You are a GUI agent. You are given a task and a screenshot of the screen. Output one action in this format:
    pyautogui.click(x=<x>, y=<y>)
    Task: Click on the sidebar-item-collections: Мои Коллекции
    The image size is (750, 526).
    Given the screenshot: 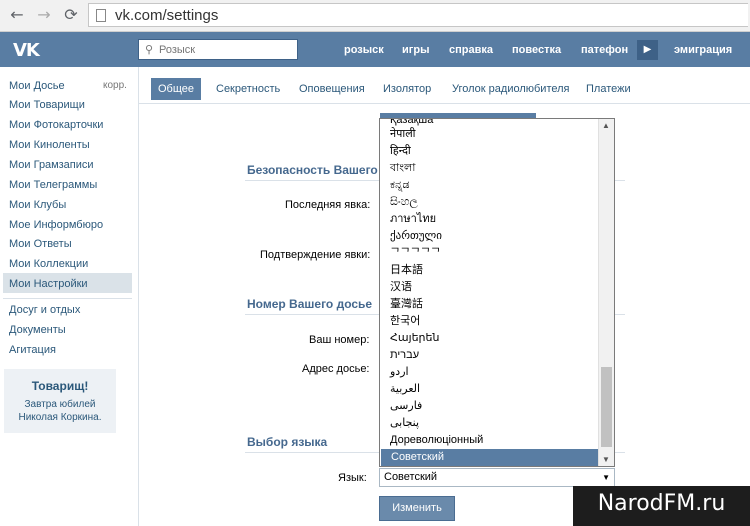 What is the action you would take?
    pyautogui.click(x=48, y=264)
    